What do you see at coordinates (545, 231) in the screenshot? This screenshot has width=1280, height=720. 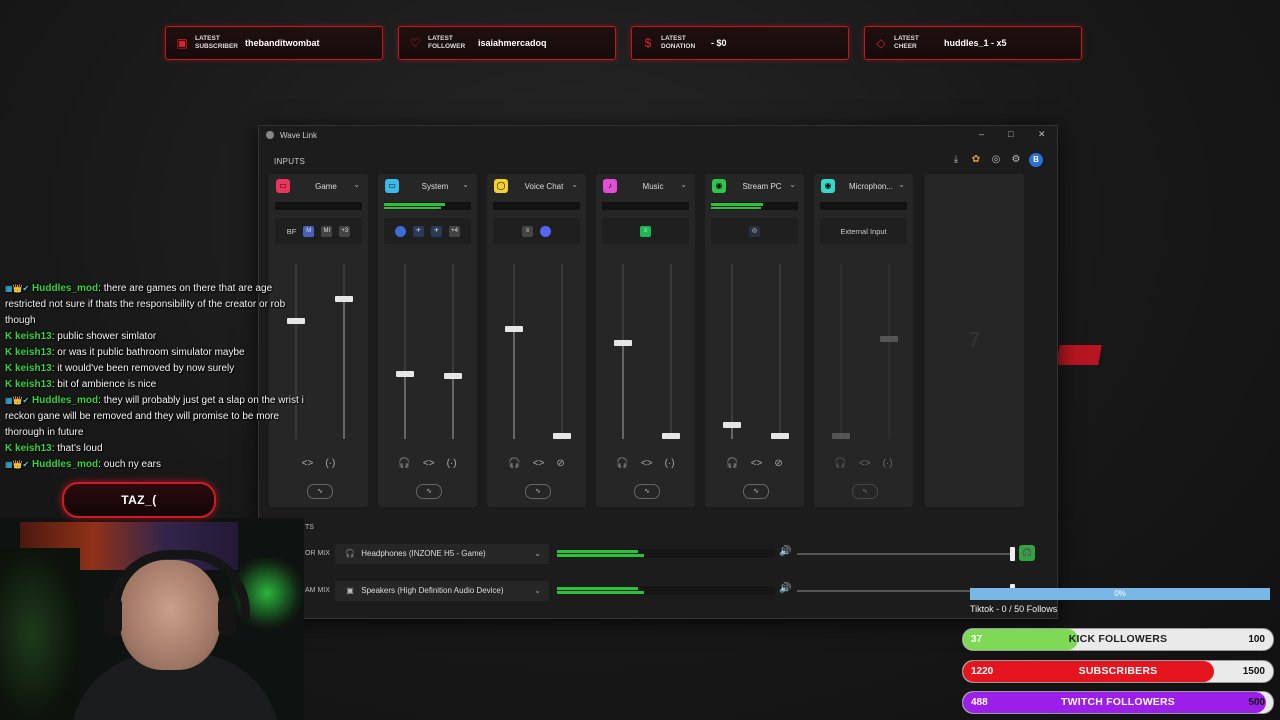 I see `discord-icon` at bounding box center [545, 231].